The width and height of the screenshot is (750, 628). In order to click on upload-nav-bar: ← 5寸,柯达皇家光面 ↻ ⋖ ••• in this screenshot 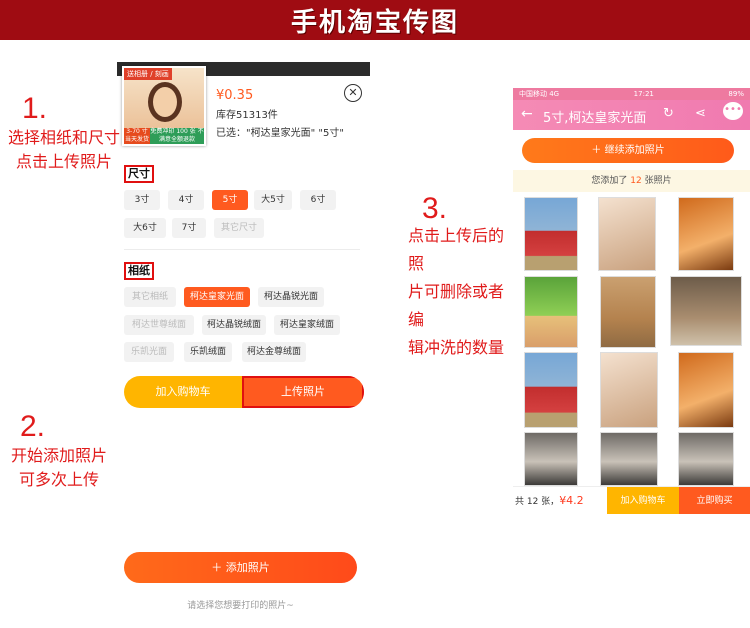, I will do `click(631, 115)`.